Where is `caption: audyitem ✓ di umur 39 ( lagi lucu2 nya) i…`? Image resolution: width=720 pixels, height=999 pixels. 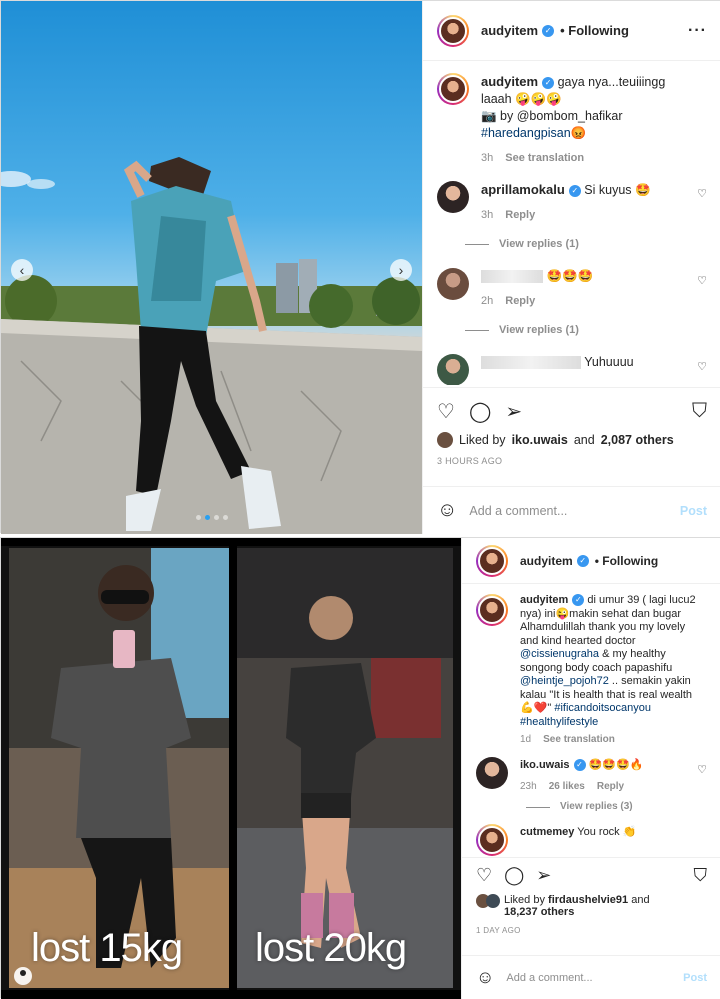
caption: audyitem ✓ di umur 39 ( lagi lucu2 nya) i… is located at coordinates (591, 670).